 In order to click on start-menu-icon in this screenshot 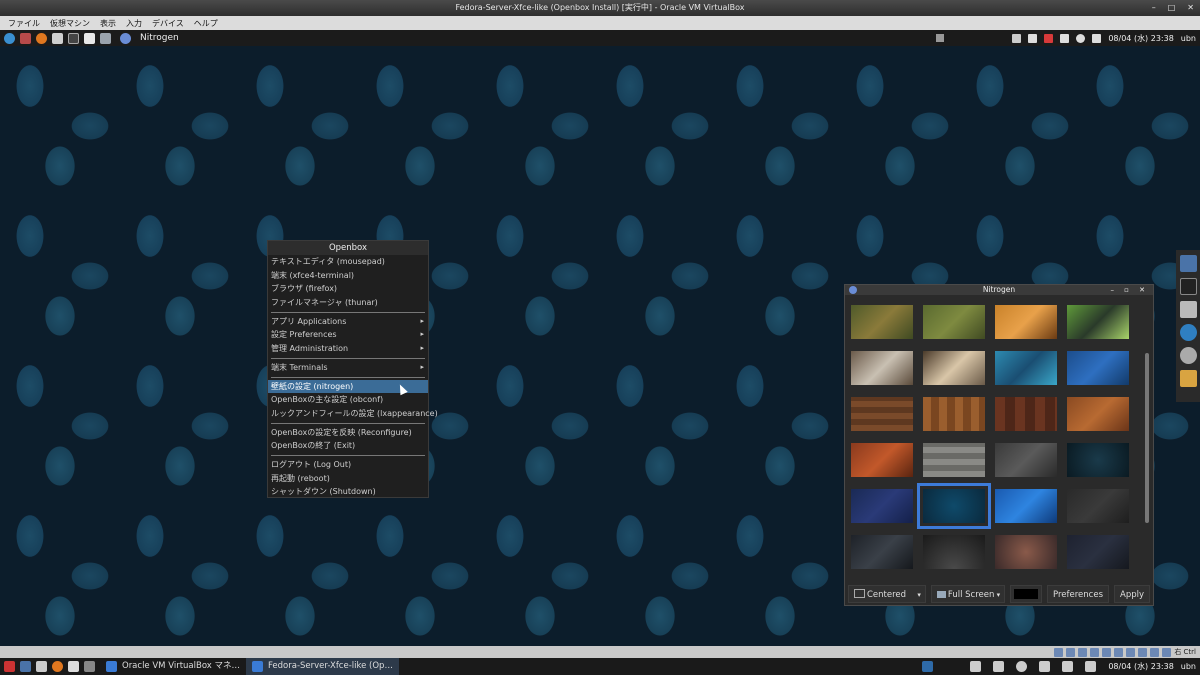, I will do `click(9, 666)`.